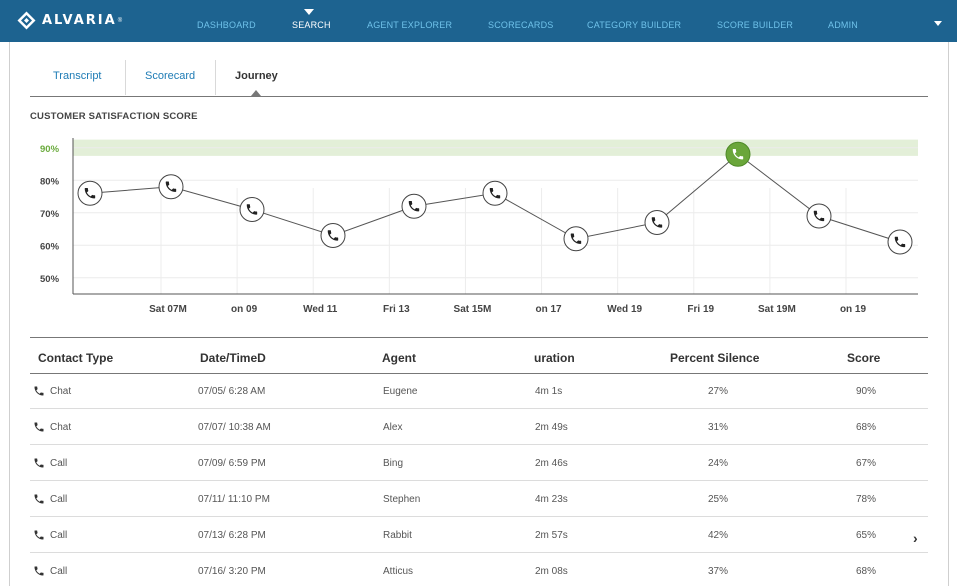 The height and width of the screenshot is (586, 957). What do you see at coordinates (738, 154) in the screenshot?
I see `data-point-highlighted` at bounding box center [738, 154].